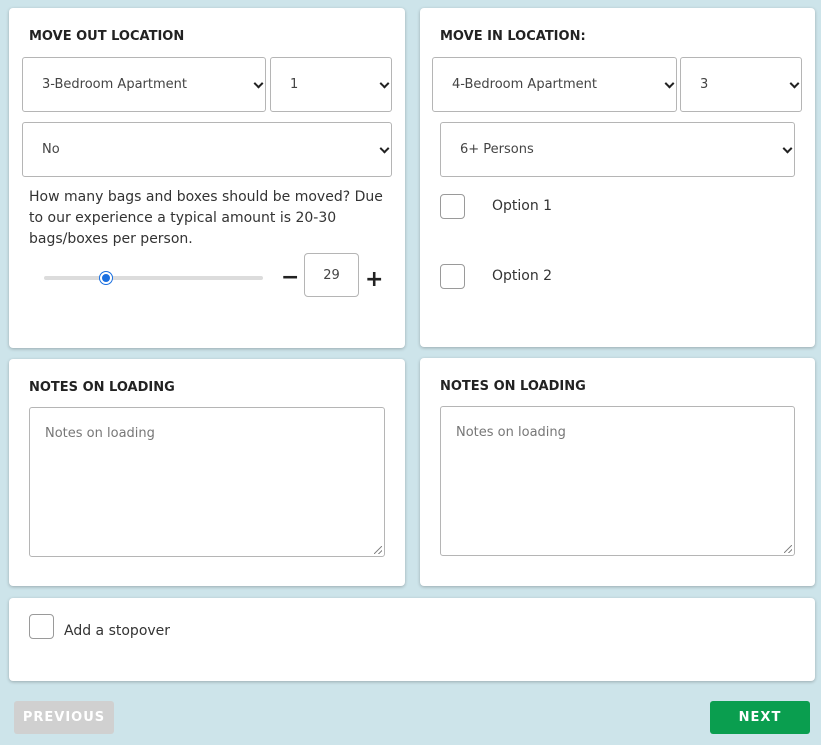 This screenshot has height=745, width=821. I want to click on notes-loading-in-card: NOTES ON LOADING Notes on loading, so click(617, 472).